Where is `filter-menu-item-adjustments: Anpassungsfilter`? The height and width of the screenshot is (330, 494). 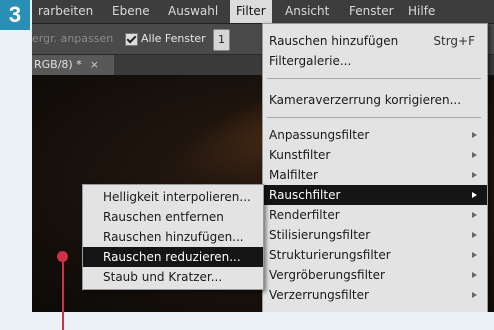
filter-menu-item-adjustments: Anpassungsfilter is located at coordinates (375, 135).